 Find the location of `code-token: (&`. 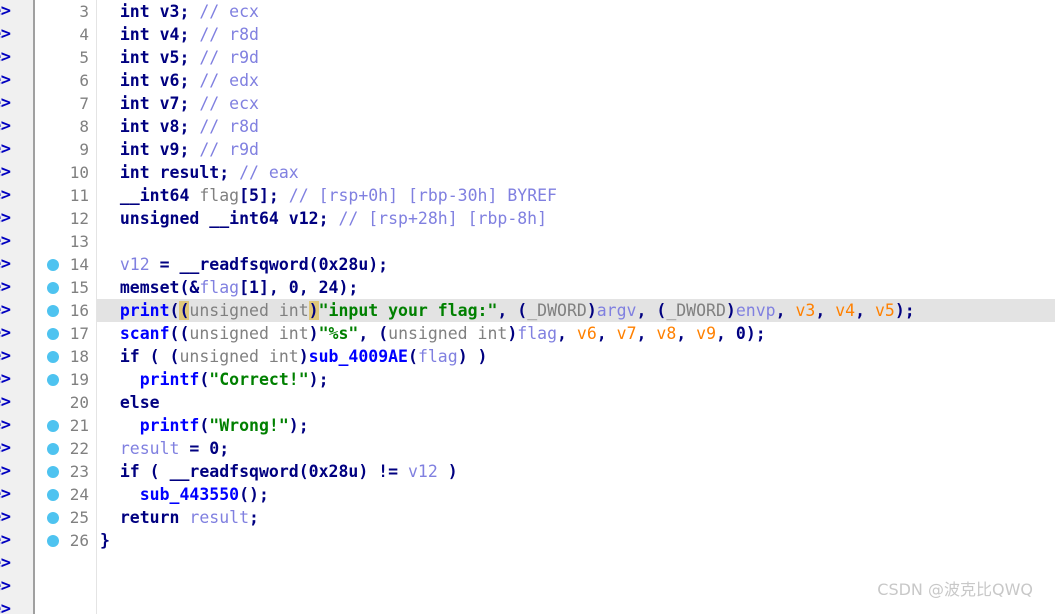

code-token: (& is located at coordinates (189, 287).